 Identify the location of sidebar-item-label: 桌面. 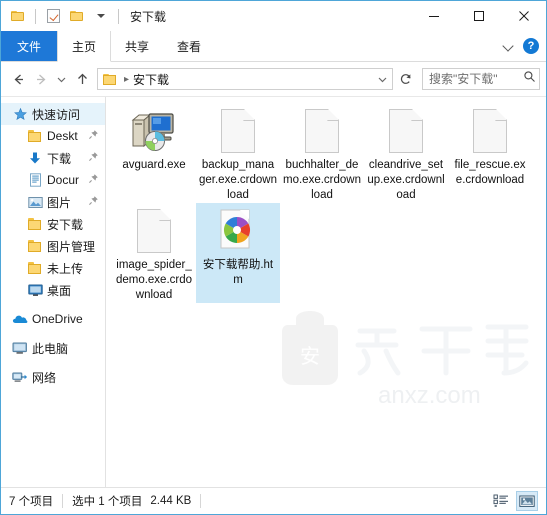
(59, 290).